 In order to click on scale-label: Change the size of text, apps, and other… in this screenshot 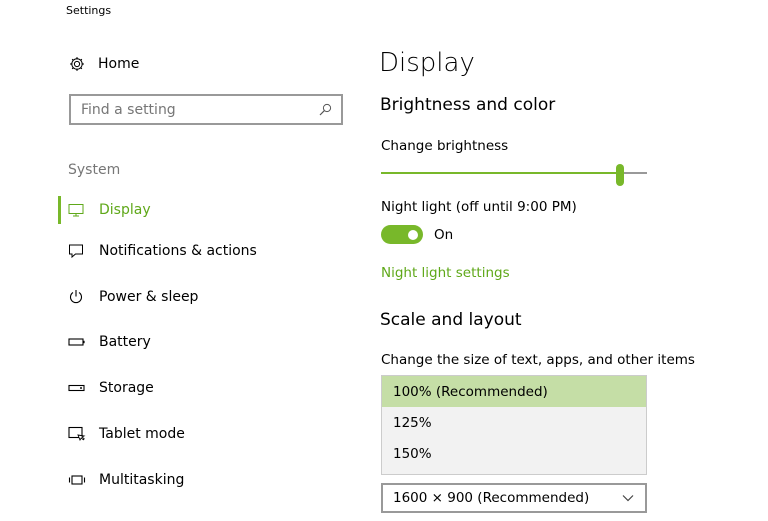, I will do `click(538, 360)`.